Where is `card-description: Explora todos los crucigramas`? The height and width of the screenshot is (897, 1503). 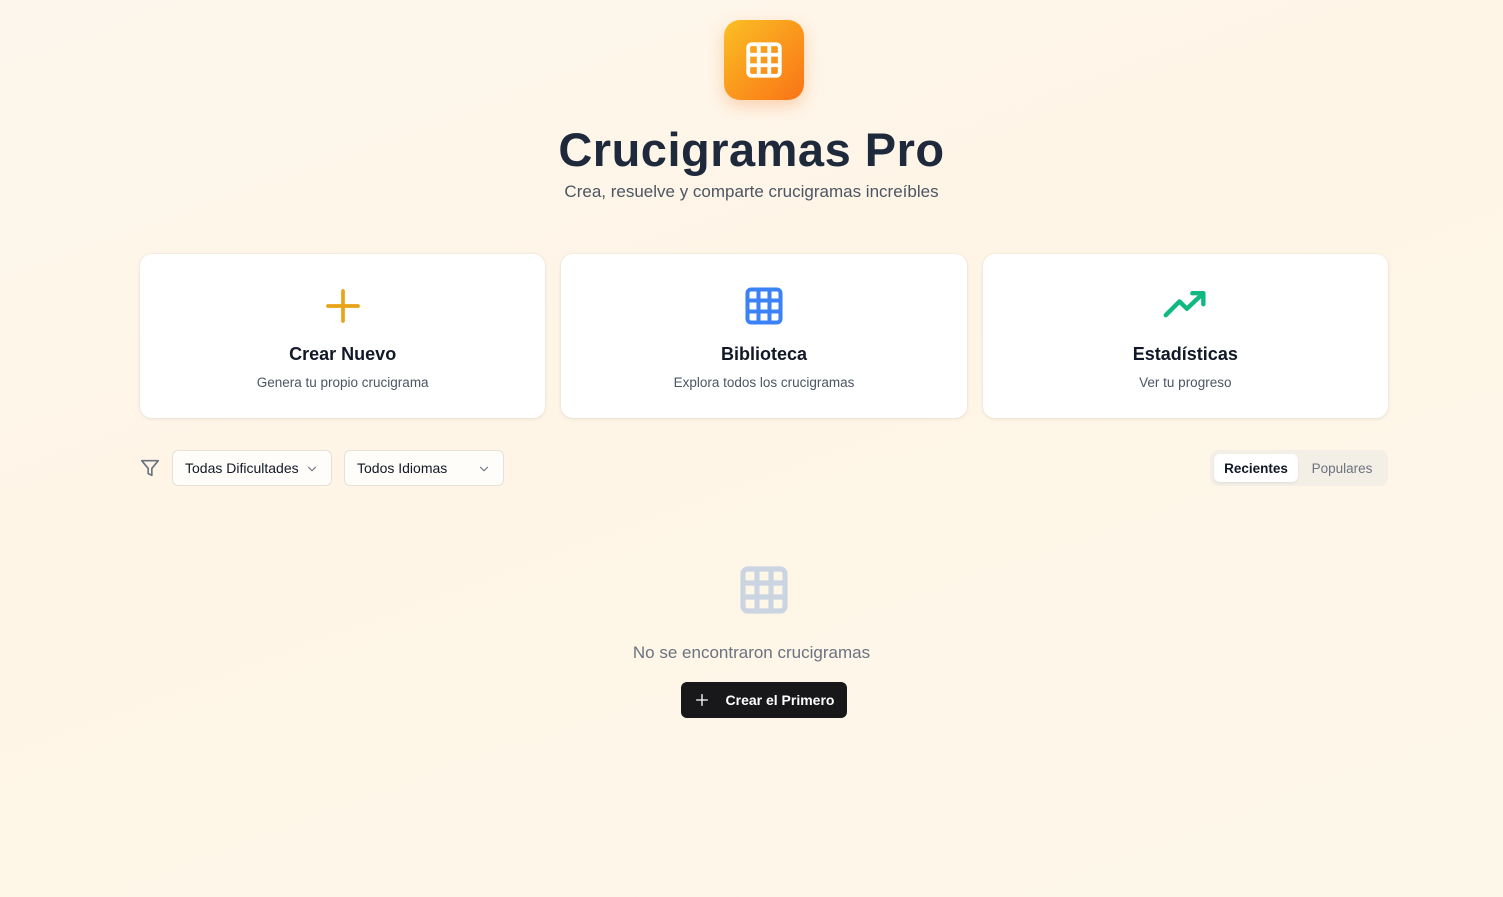 card-description: Explora todos los crucigramas is located at coordinates (764, 382).